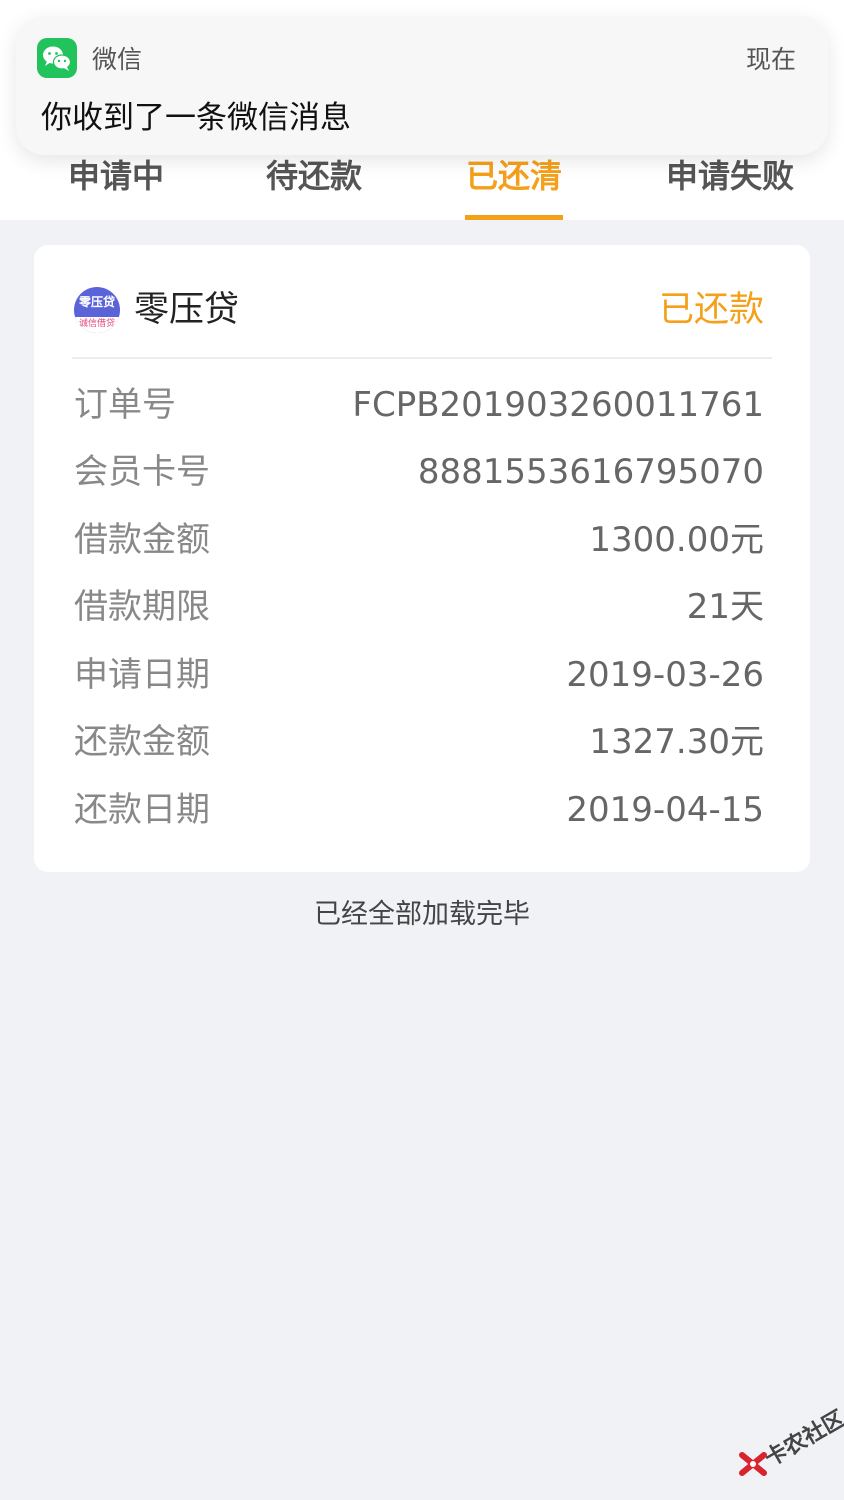 Image resolution: width=844 pixels, height=1500 pixels. What do you see at coordinates (558, 405) in the screenshot?
I see `row-value: FCPB201903260011761` at bounding box center [558, 405].